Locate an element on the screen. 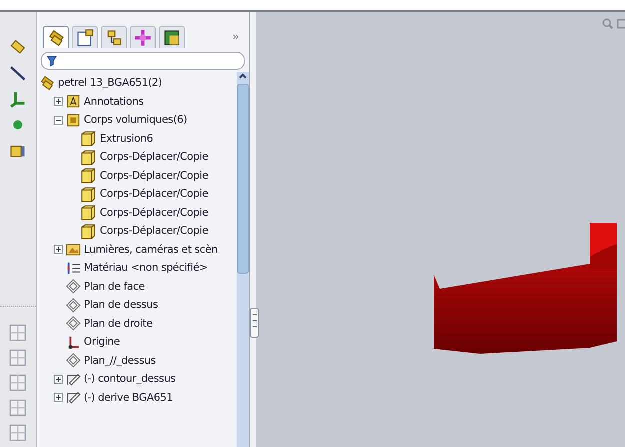  annotation-icon is located at coordinates (73, 102).